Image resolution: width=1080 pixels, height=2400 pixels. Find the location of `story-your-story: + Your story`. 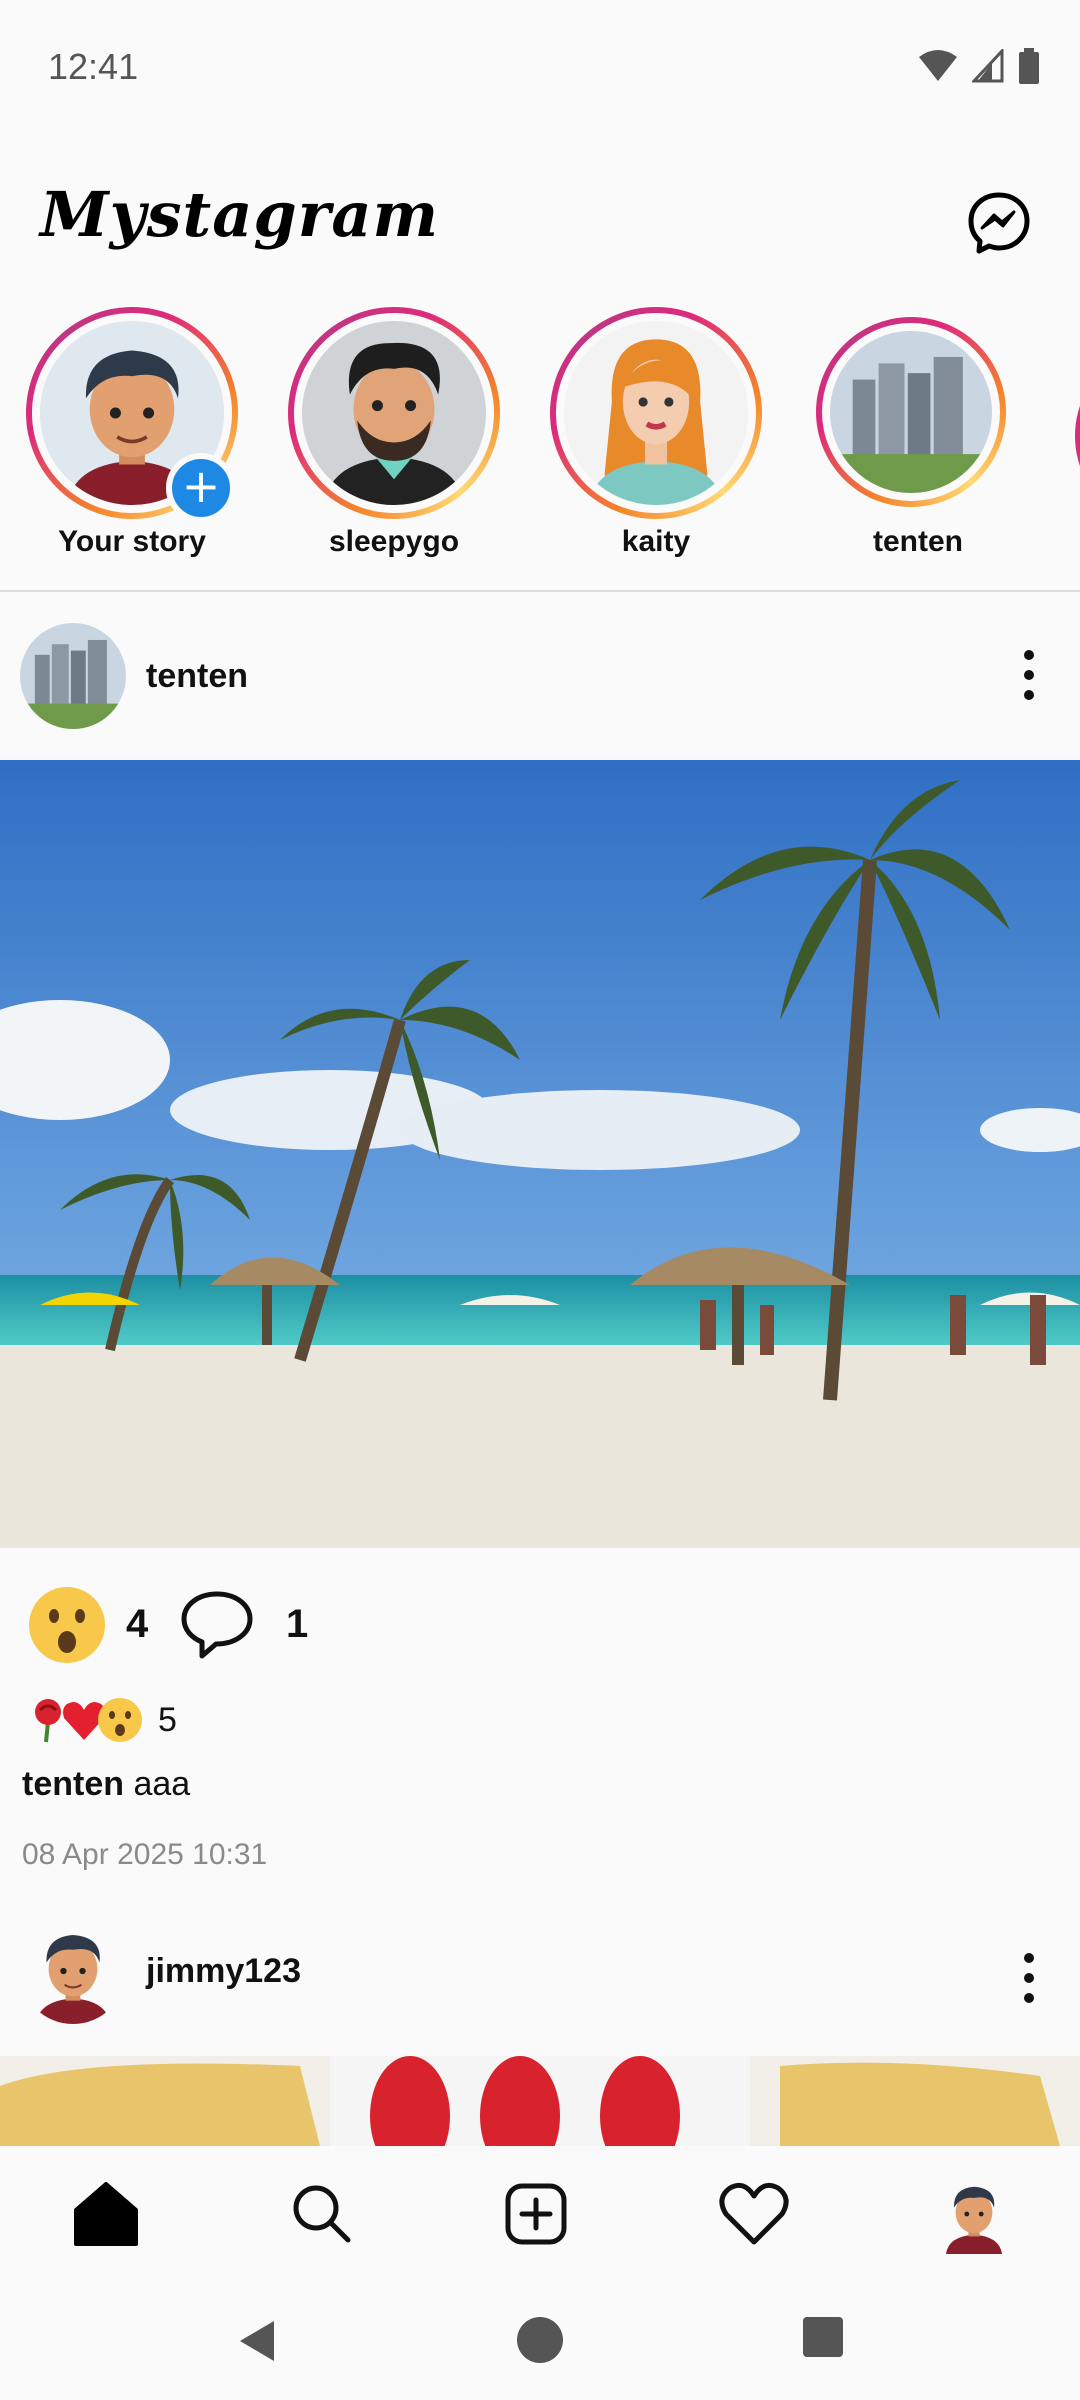

story-your-story: + Your story is located at coordinates (124, 440).